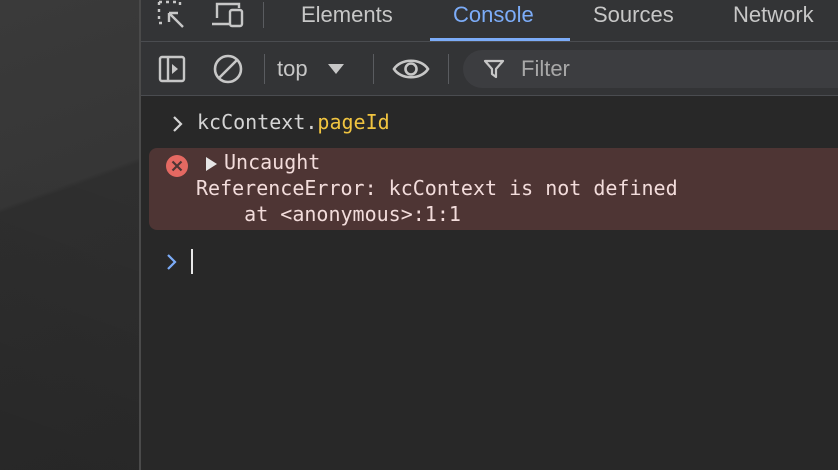 This screenshot has width=838, height=470. What do you see at coordinates (500, 39) in the screenshot?
I see `active-tab-indicator` at bounding box center [500, 39].